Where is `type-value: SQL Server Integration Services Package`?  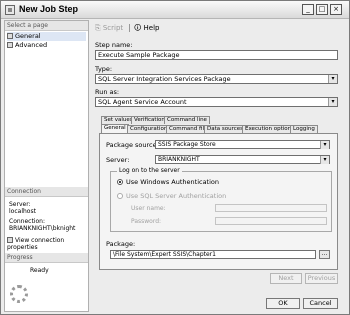 type-value: SQL Server Integration Services Package is located at coordinates (164, 79).